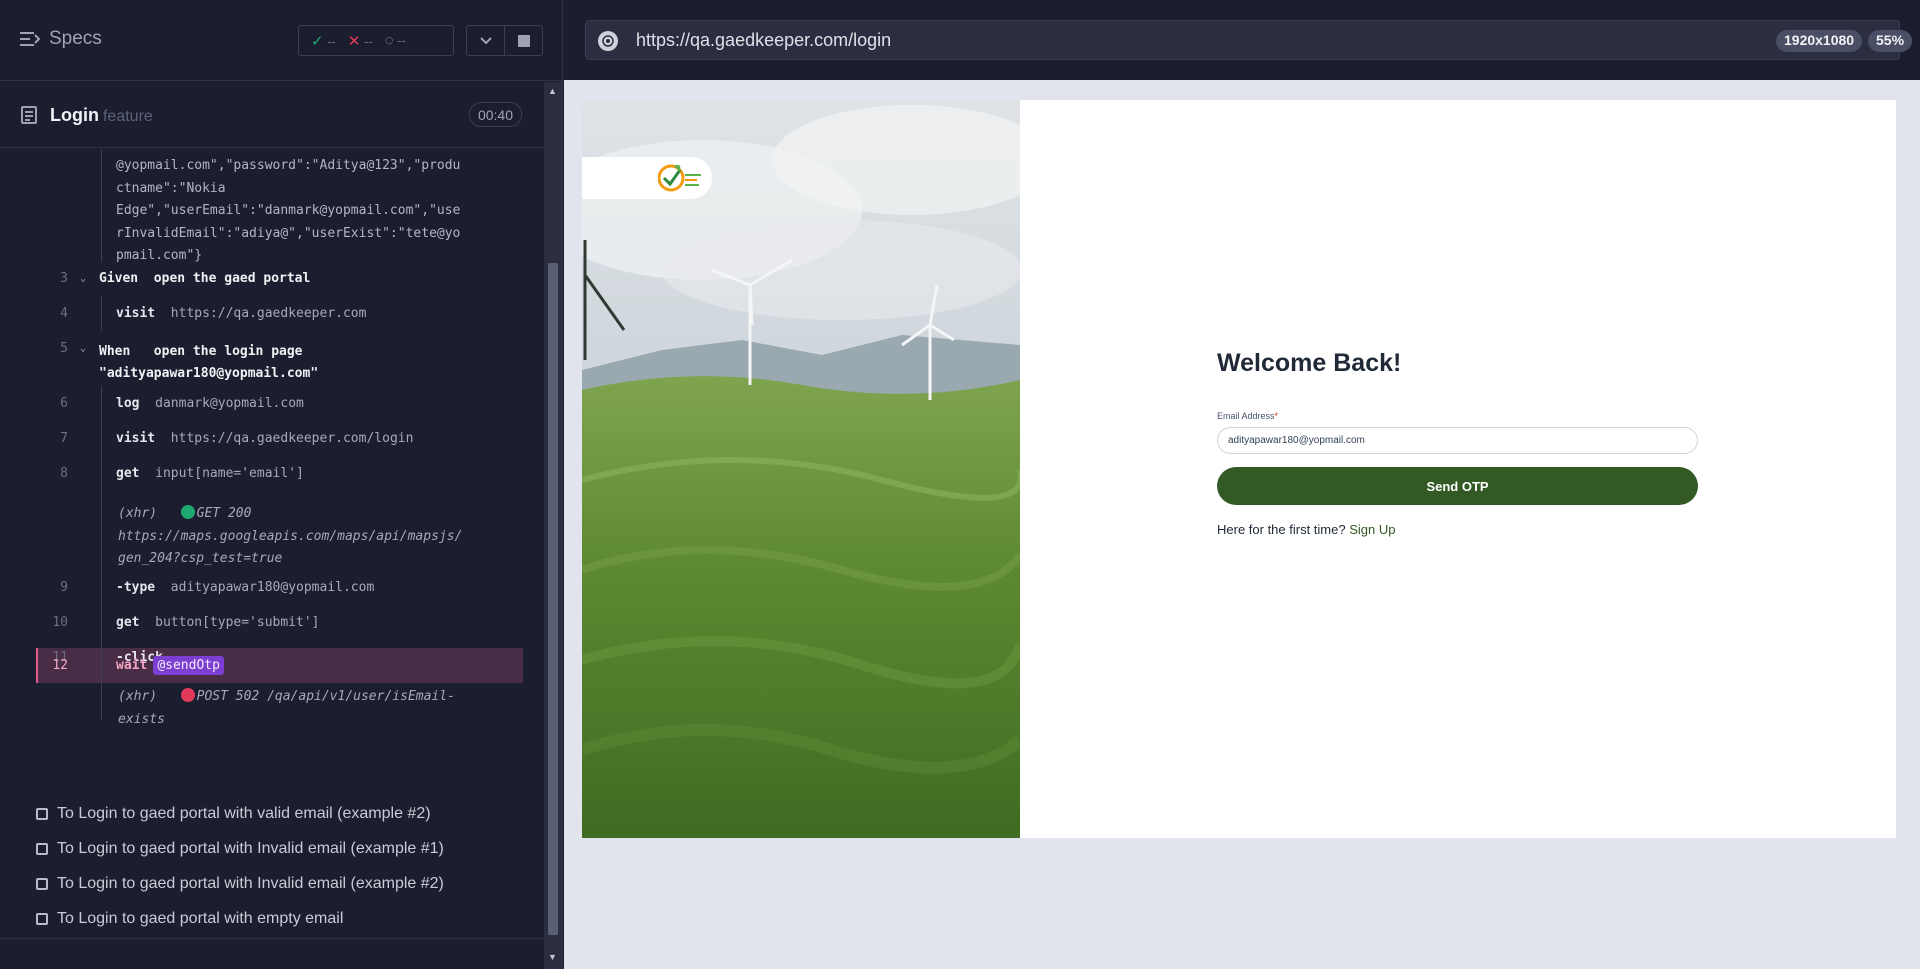 The width and height of the screenshot is (1920, 969). What do you see at coordinates (552, 957) in the screenshot?
I see `scroll-down-icon: ▼` at bounding box center [552, 957].